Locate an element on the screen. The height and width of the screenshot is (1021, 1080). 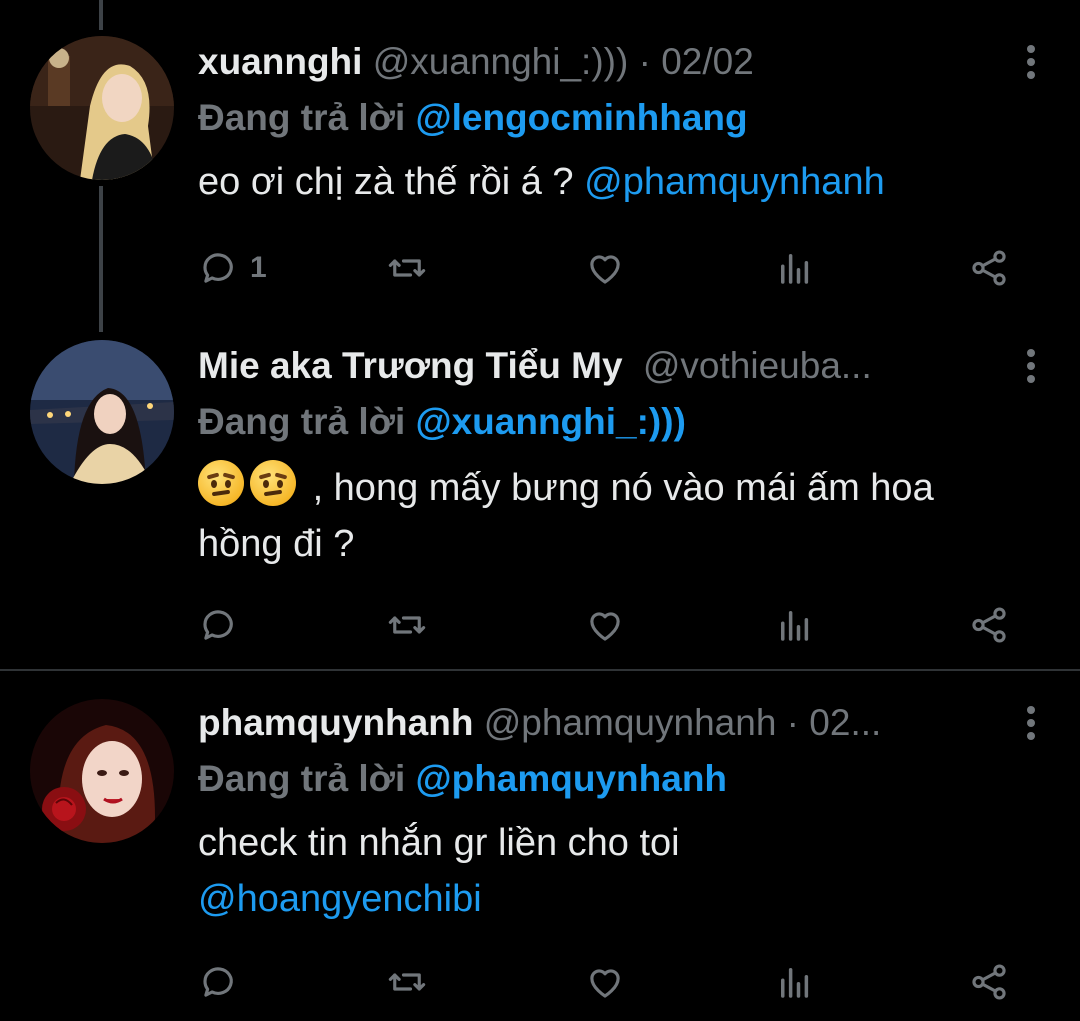
replying-to: Đang trả lời @lengocminhhang is located at coordinates (609, 118).